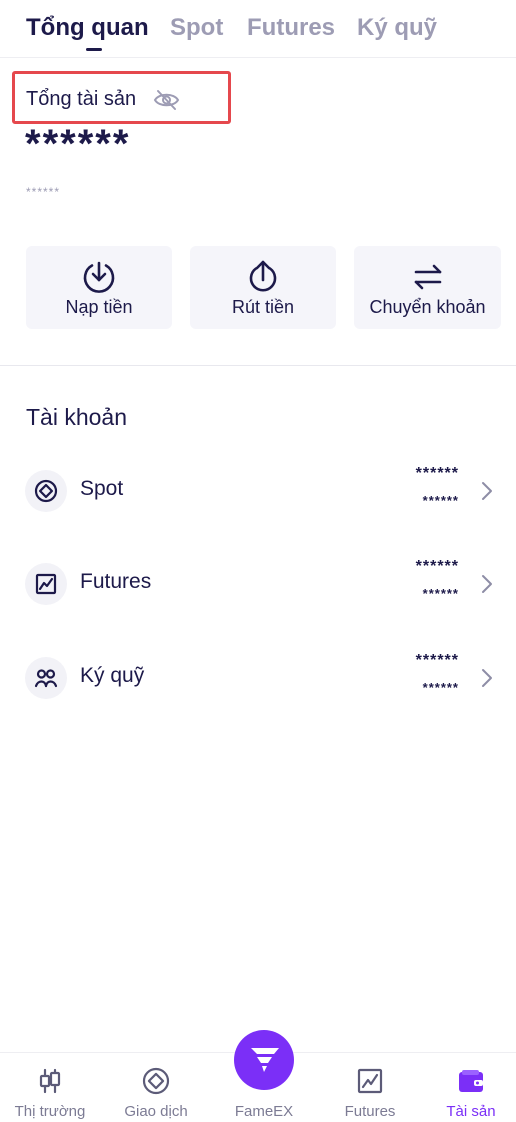 The image size is (516, 1122). What do you see at coordinates (291, 28) in the screenshot?
I see `tab-futures: Futures` at bounding box center [291, 28].